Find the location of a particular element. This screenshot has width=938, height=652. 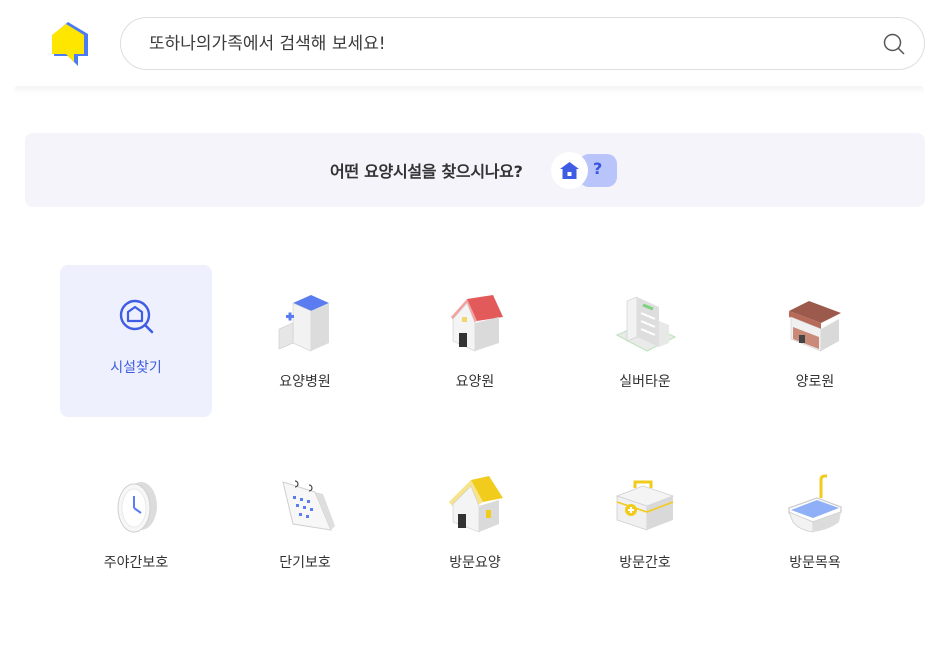

category-label: 주야간보호 is located at coordinates (136, 563).